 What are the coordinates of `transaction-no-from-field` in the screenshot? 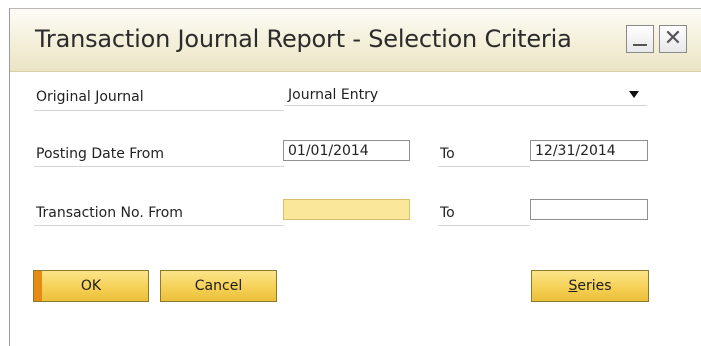 It's located at (346, 209).